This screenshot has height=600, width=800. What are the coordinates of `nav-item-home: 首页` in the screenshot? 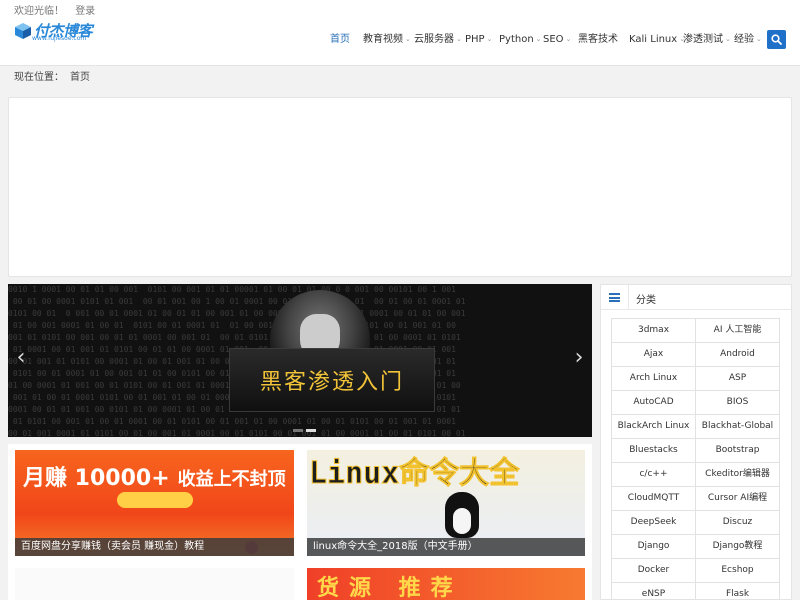 It's located at (340, 40).